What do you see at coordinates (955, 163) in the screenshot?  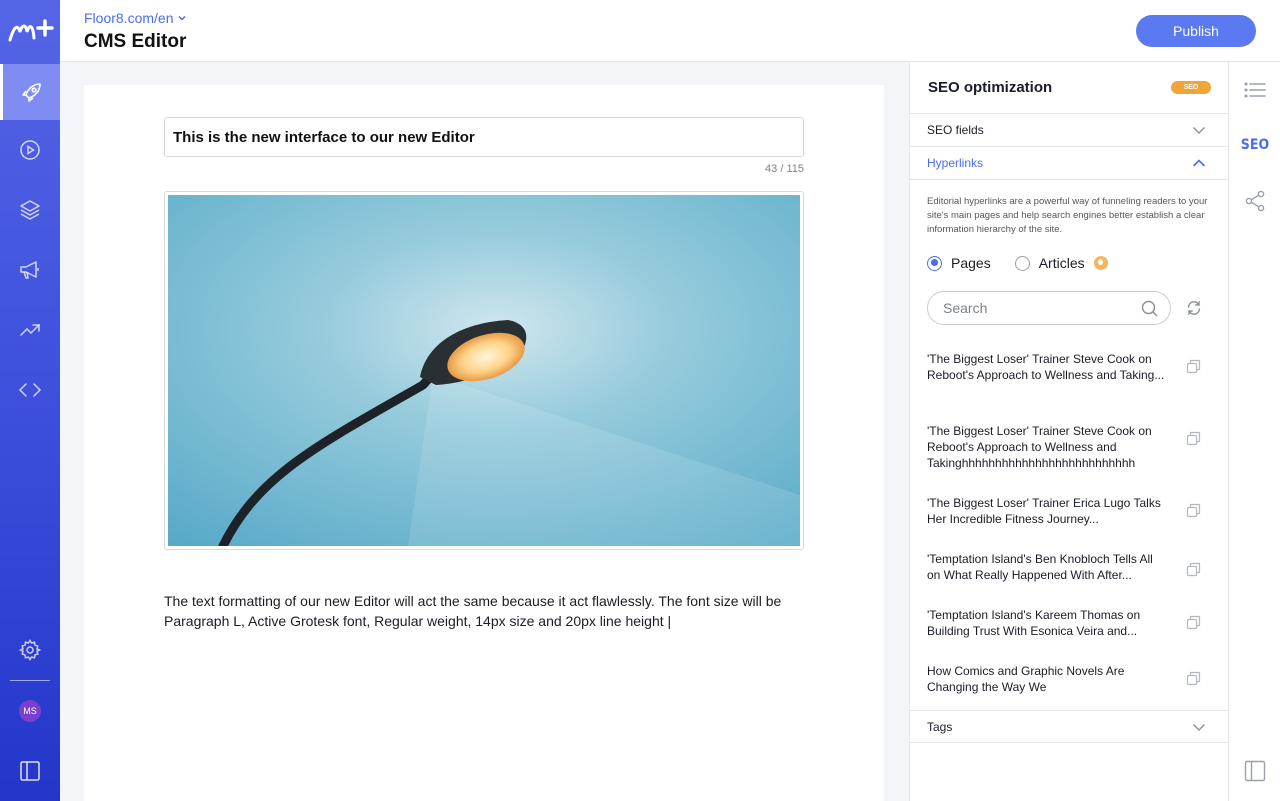 I see `hyperlinks-label: Hyperlinks` at bounding box center [955, 163].